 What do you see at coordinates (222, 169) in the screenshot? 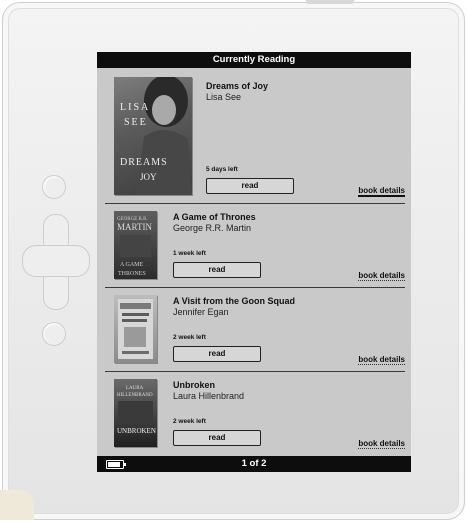
I see `time-left-label: 5 days left` at bounding box center [222, 169].